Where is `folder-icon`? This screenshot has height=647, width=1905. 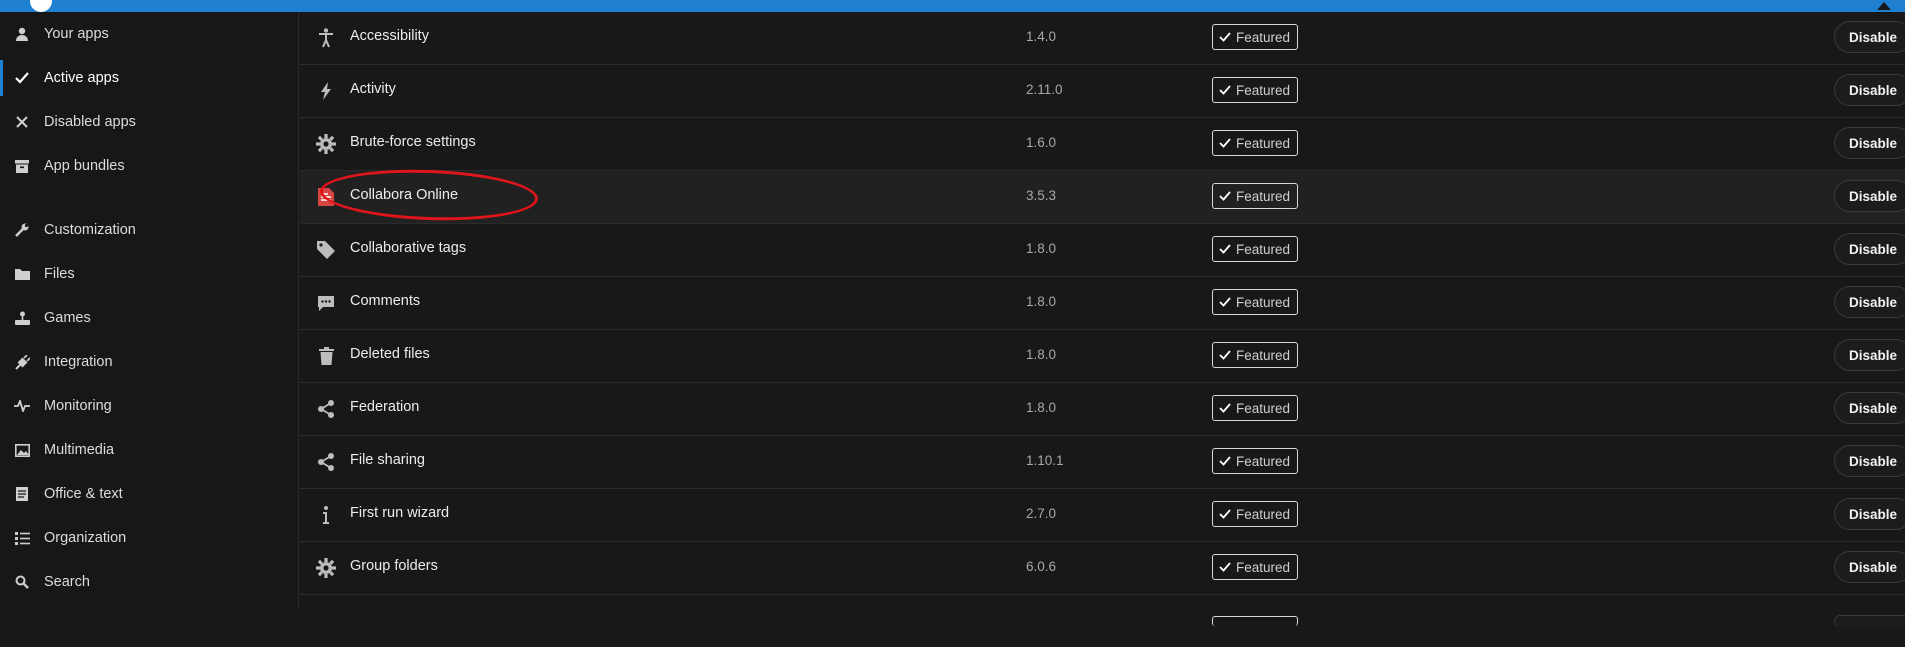 folder-icon is located at coordinates (22, 274).